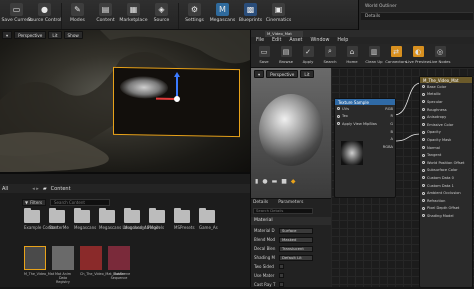 Image resolution: width=474 pixels, height=289 pixels. I want to click on result-pin: Opacity Mask, so click(446, 140).